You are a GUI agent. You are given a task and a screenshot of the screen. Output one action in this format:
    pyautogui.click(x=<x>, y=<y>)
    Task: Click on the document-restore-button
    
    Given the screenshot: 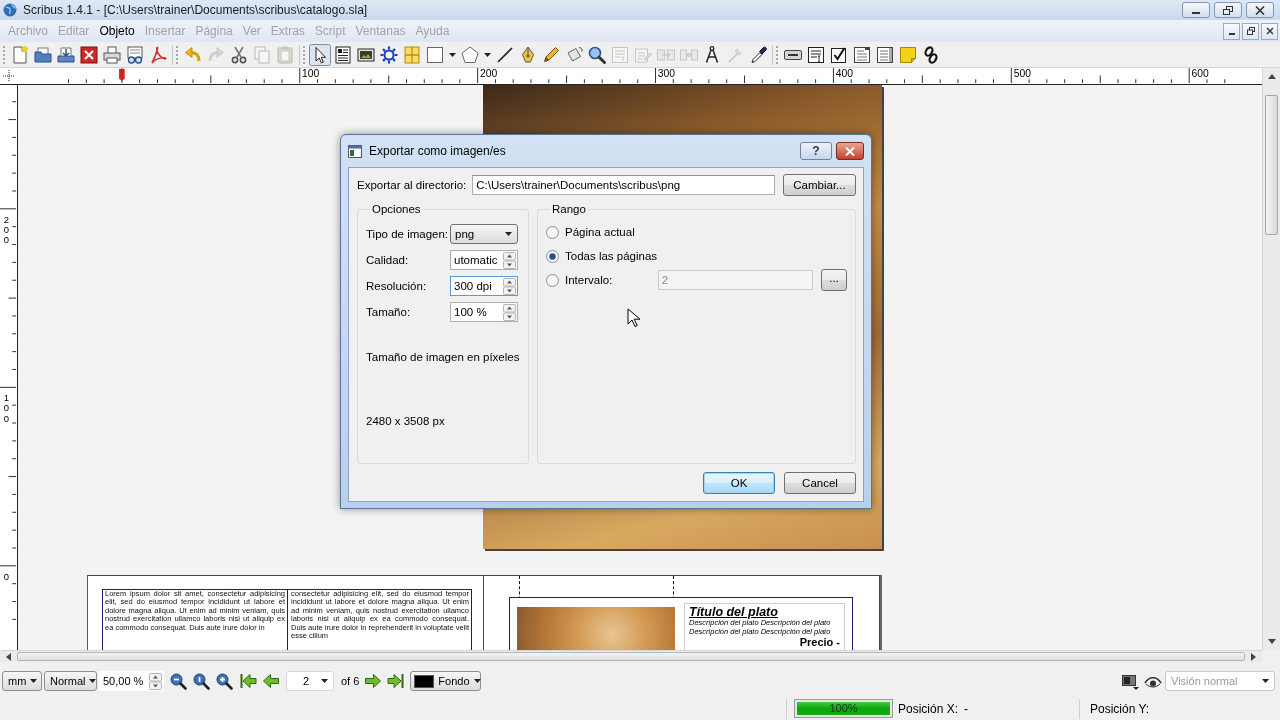 What is the action you would take?
    pyautogui.click(x=1250, y=31)
    